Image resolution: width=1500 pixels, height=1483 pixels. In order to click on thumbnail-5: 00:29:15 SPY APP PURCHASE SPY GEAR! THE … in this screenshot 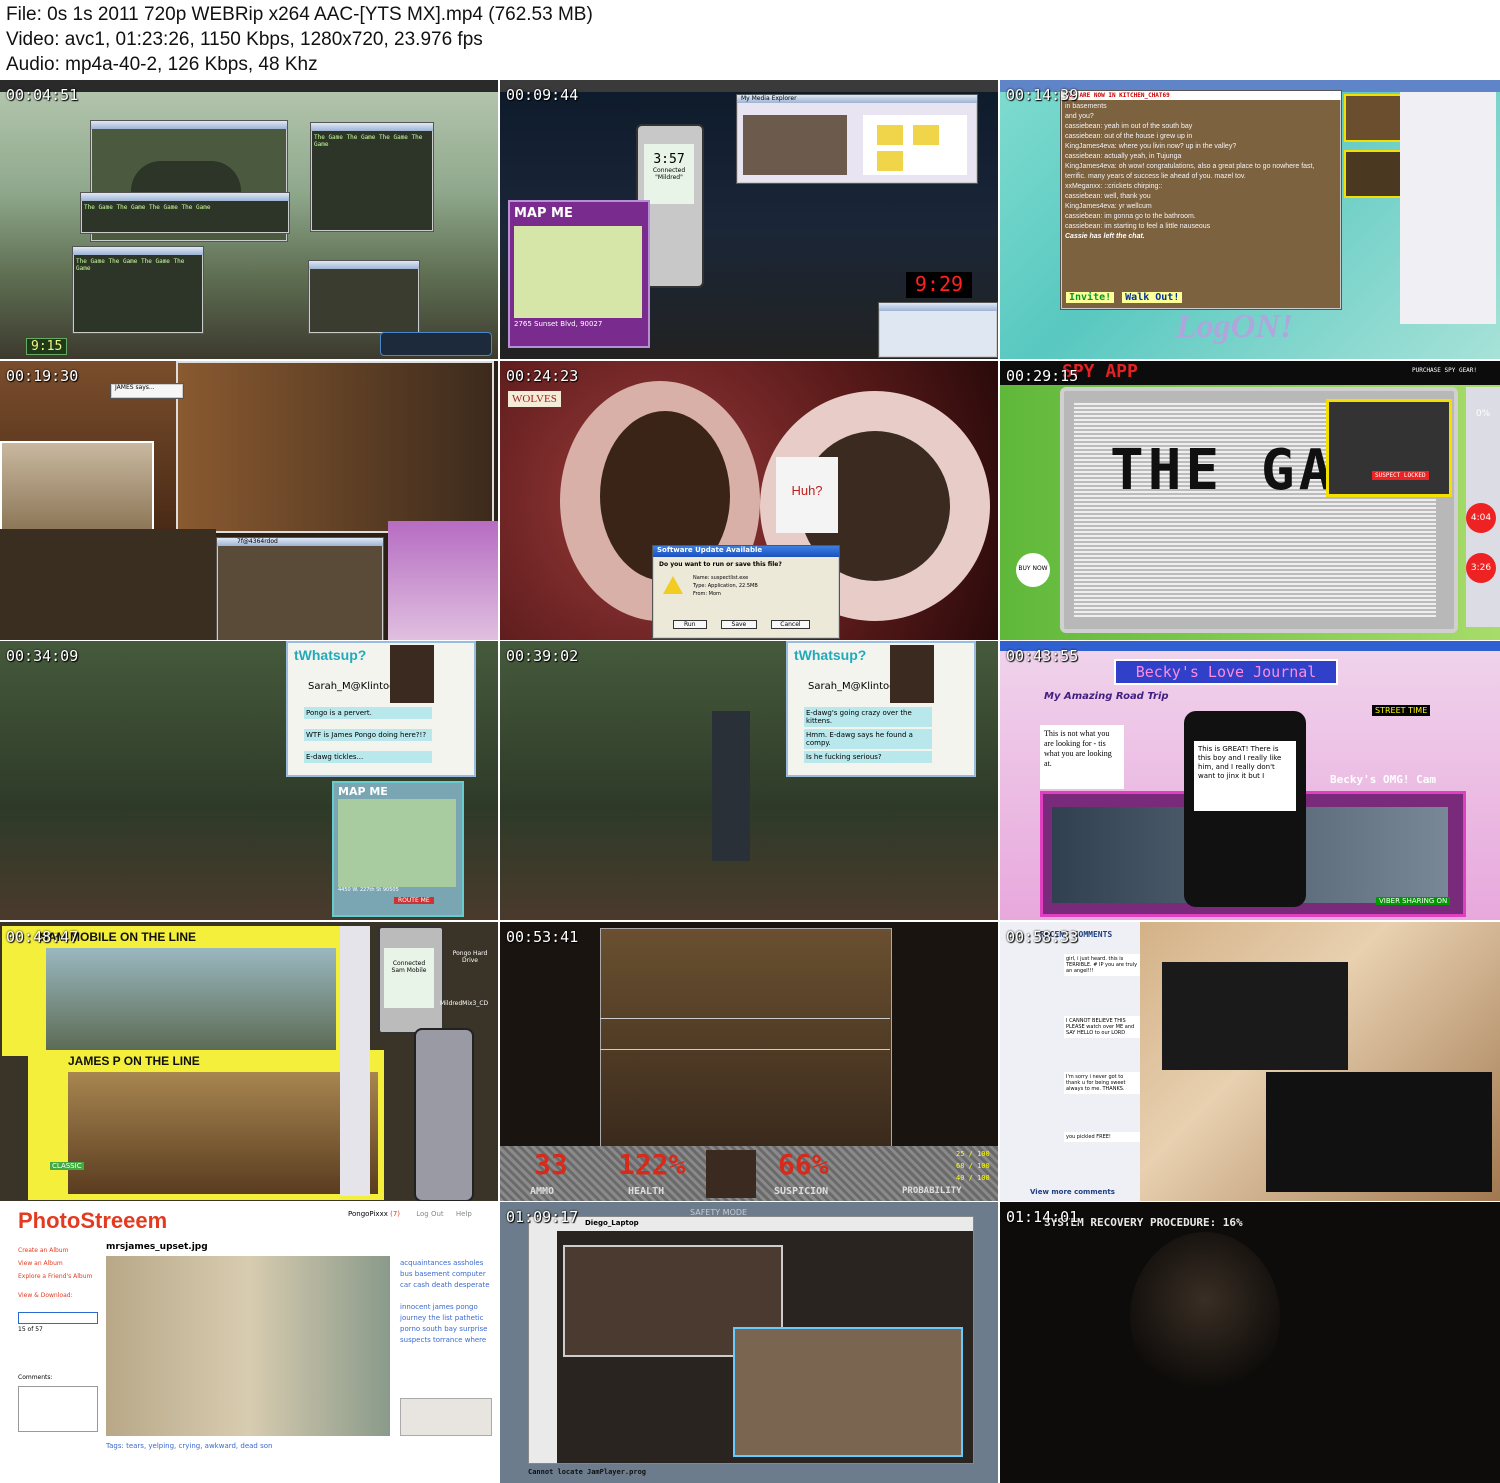, I will do `click(1250, 500)`.